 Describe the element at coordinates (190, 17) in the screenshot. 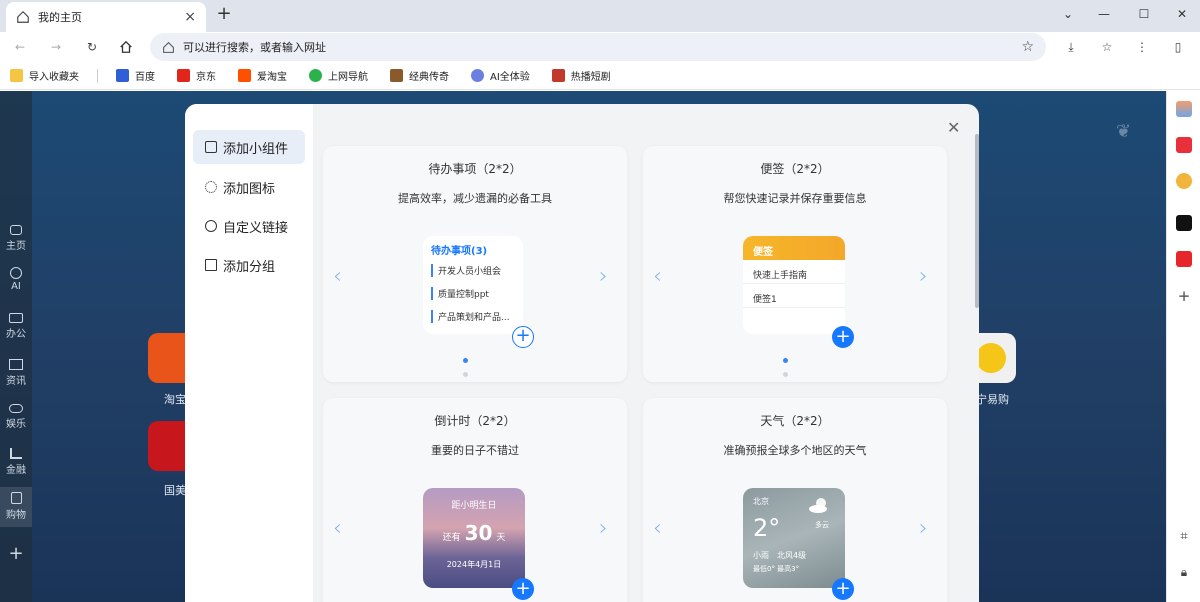

I see `tab-close-icon: ×` at that location.